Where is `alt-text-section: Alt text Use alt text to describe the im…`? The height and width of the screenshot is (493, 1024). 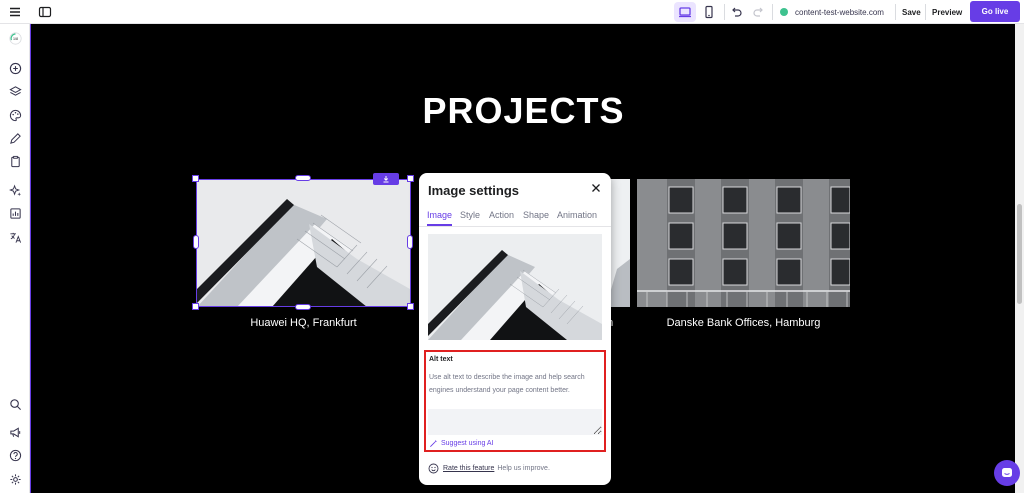
alt-text-section: Alt text Use alt text to describe the im… is located at coordinates (515, 401).